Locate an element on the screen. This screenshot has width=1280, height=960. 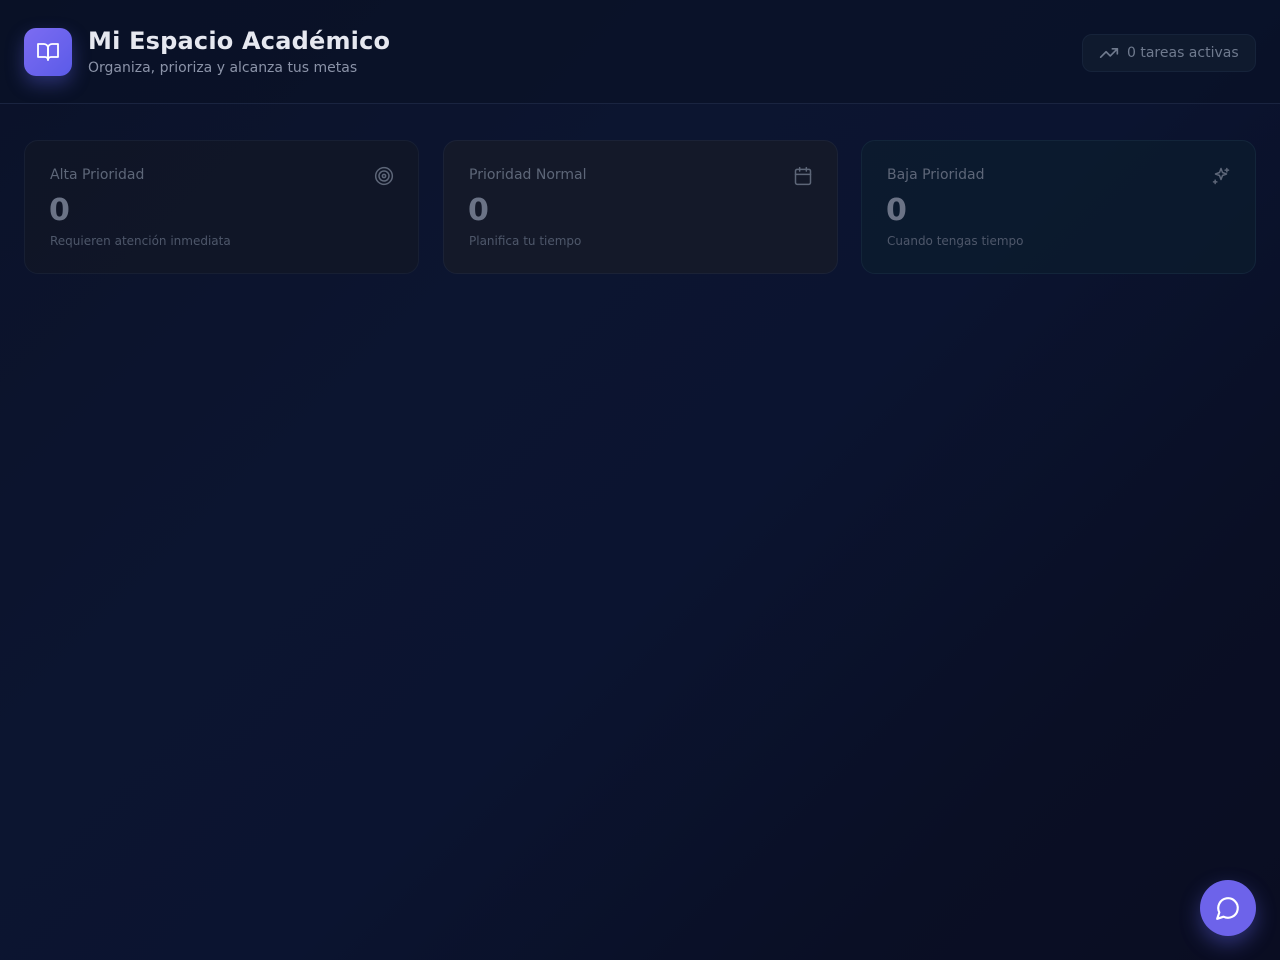
card-description: Planifica tu tiempo is located at coordinates (525, 241).